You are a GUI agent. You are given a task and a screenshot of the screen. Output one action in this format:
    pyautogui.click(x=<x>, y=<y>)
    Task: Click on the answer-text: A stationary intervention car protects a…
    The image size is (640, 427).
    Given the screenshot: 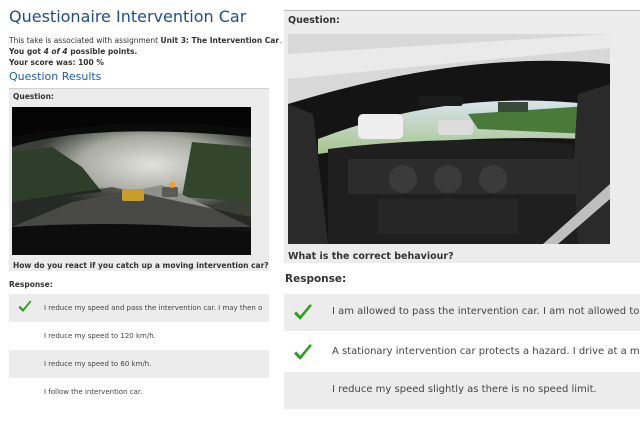 What is the action you would take?
    pyautogui.click(x=486, y=351)
    